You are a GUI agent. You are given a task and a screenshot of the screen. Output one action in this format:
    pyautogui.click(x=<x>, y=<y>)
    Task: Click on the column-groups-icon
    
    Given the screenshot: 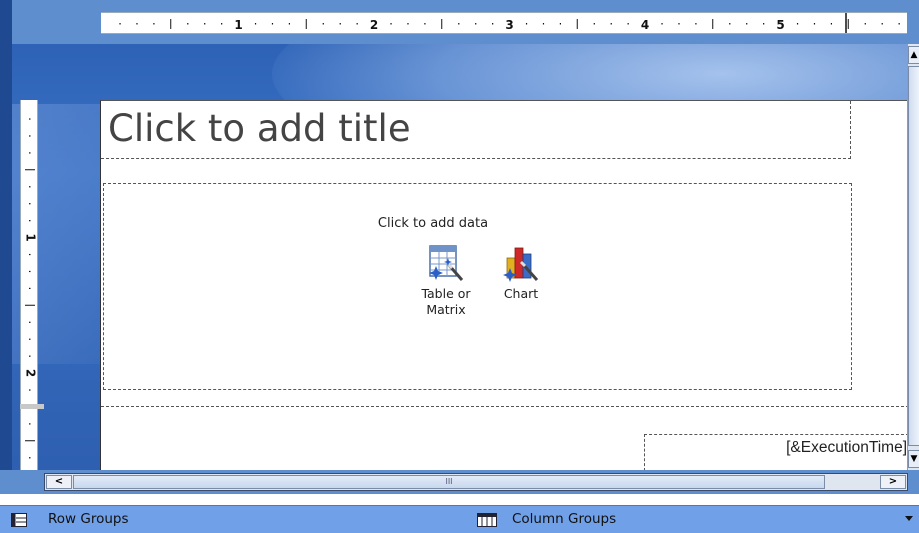 What is the action you would take?
    pyautogui.click(x=487, y=520)
    